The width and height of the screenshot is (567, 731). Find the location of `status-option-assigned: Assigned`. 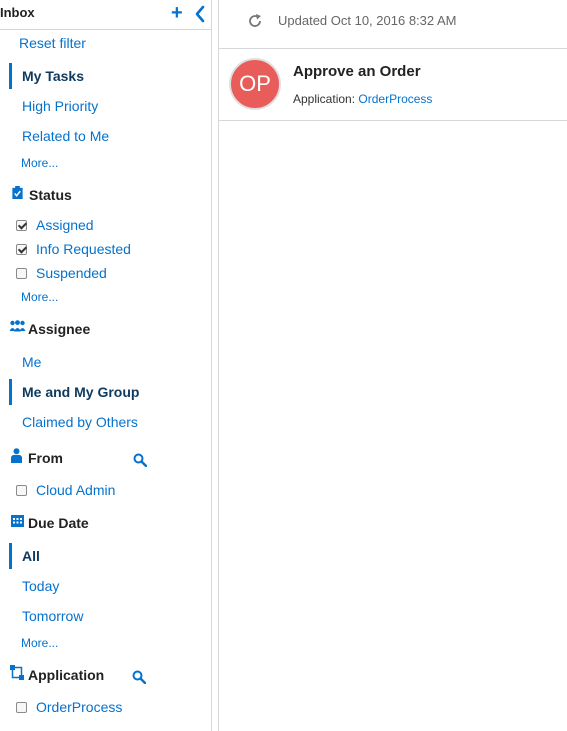

status-option-assigned: Assigned is located at coordinates (55, 225).